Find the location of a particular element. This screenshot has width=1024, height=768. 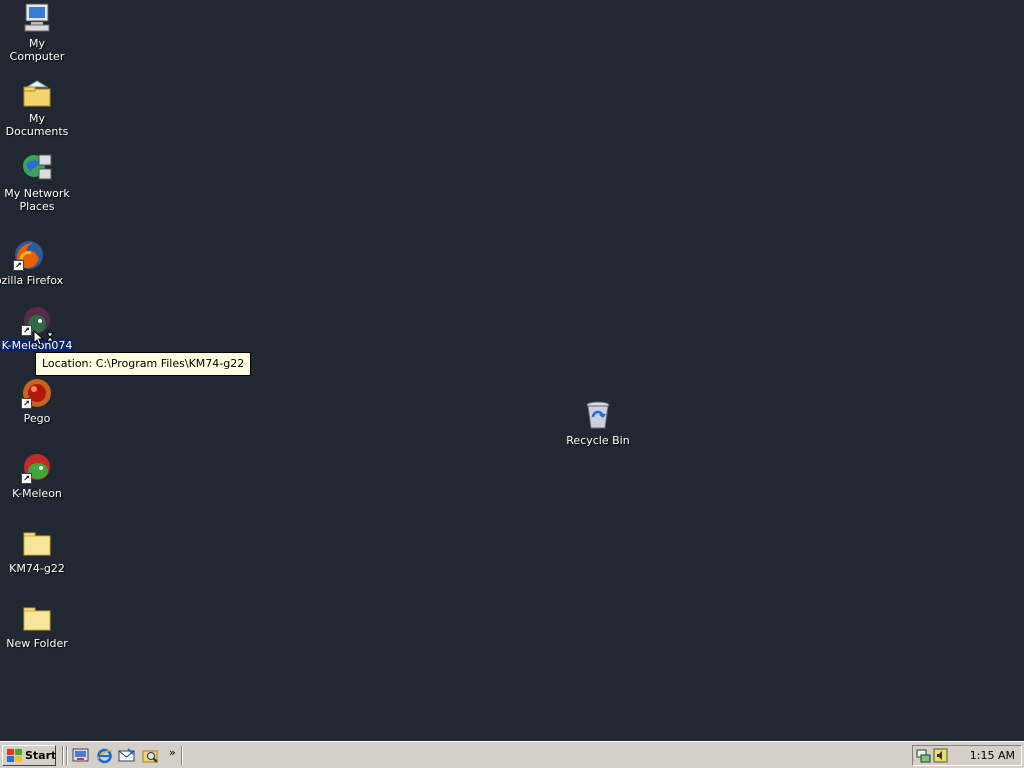

desktop-icon-label: ozilla Firefox is located at coordinates (32, 280).